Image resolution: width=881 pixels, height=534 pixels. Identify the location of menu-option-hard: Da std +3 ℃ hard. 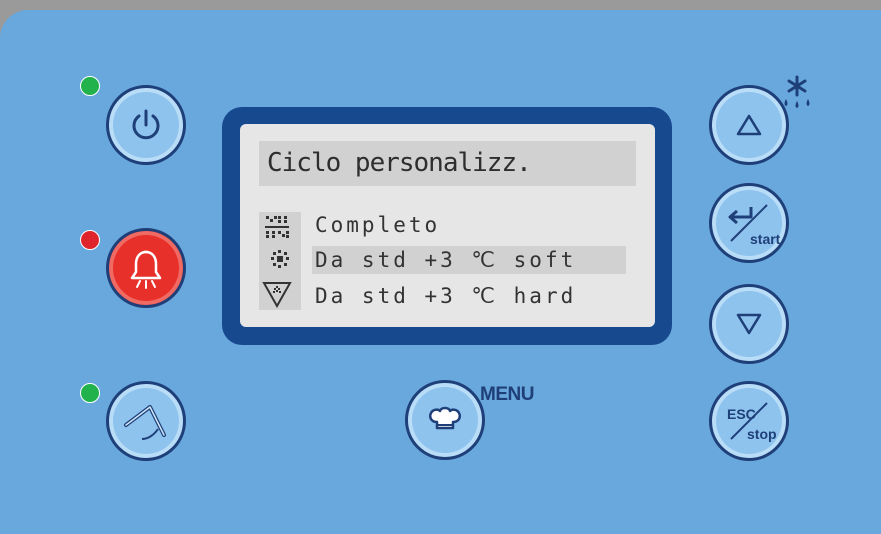
(469, 296).